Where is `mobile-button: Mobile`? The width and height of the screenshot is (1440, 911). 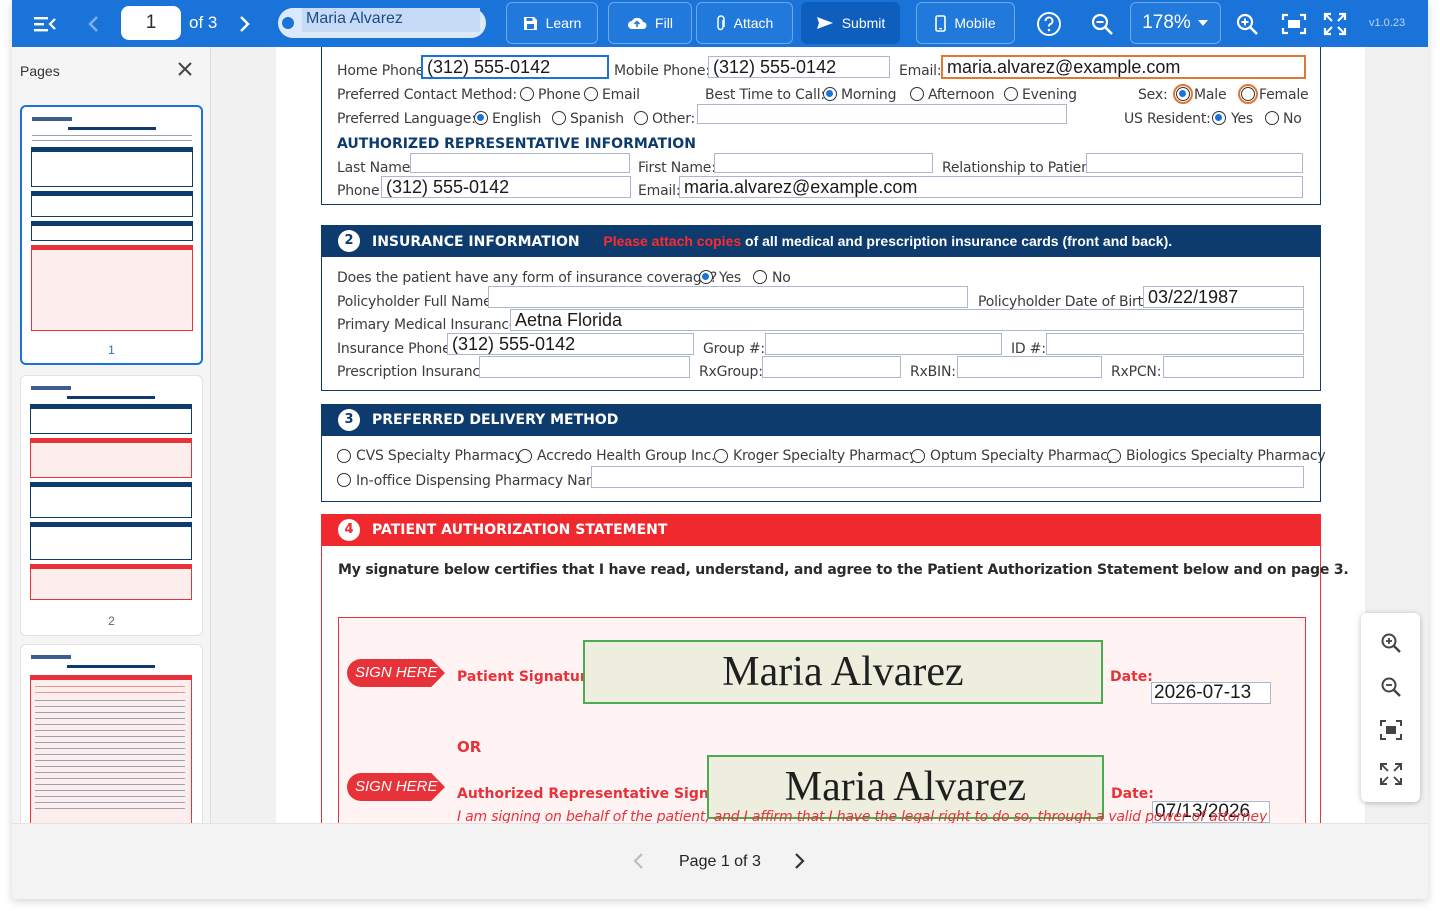 mobile-button: Mobile is located at coordinates (965, 23).